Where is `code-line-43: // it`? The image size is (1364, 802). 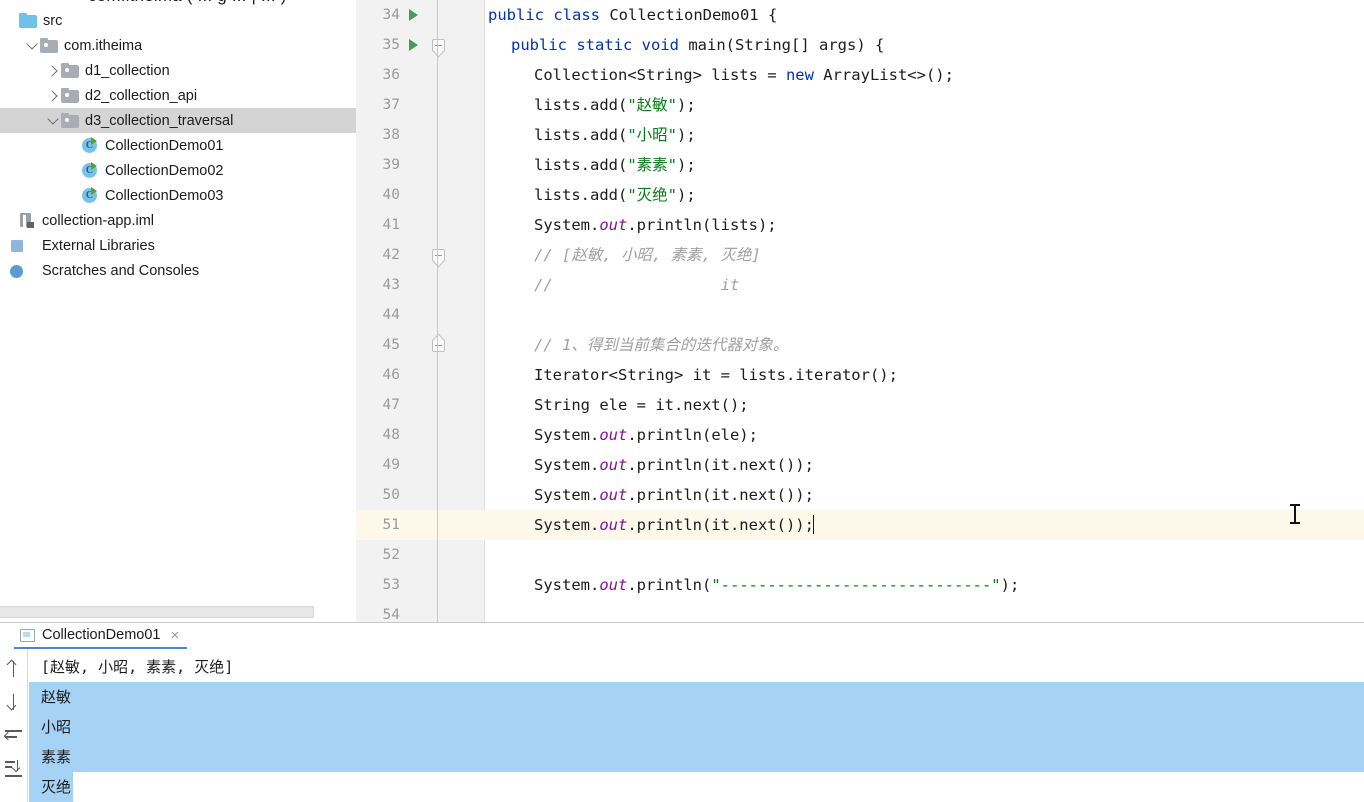 code-line-43: // it is located at coordinates (924, 285).